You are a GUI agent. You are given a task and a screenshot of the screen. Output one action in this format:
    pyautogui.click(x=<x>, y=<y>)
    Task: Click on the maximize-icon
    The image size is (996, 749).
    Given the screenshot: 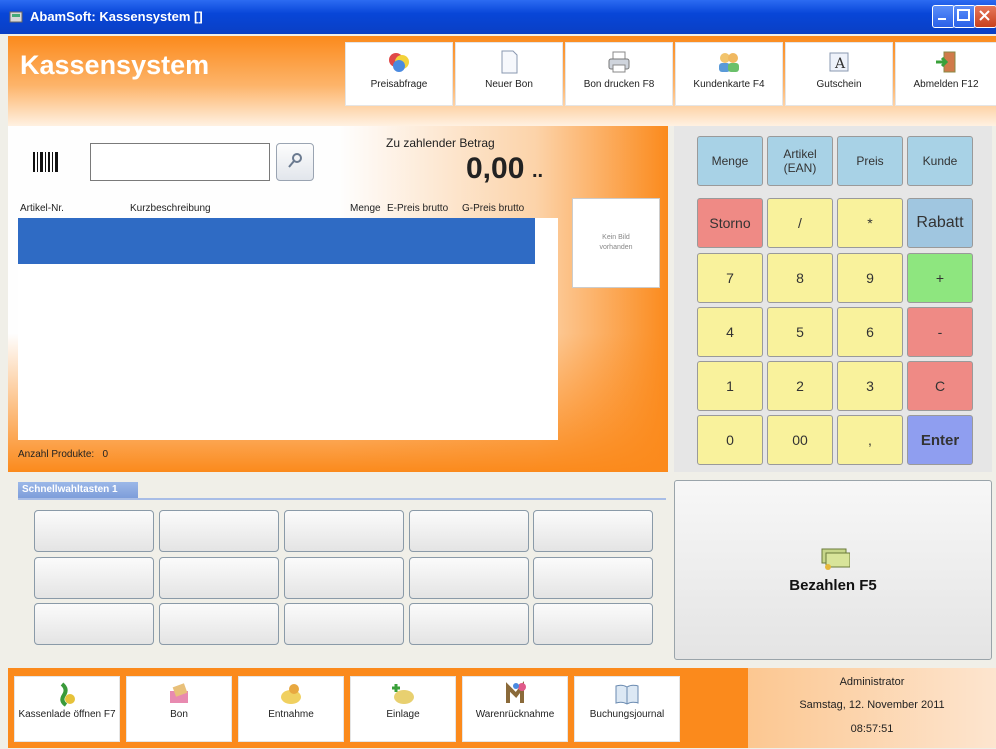 What is the action you would take?
    pyautogui.click(x=963, y=15)
    